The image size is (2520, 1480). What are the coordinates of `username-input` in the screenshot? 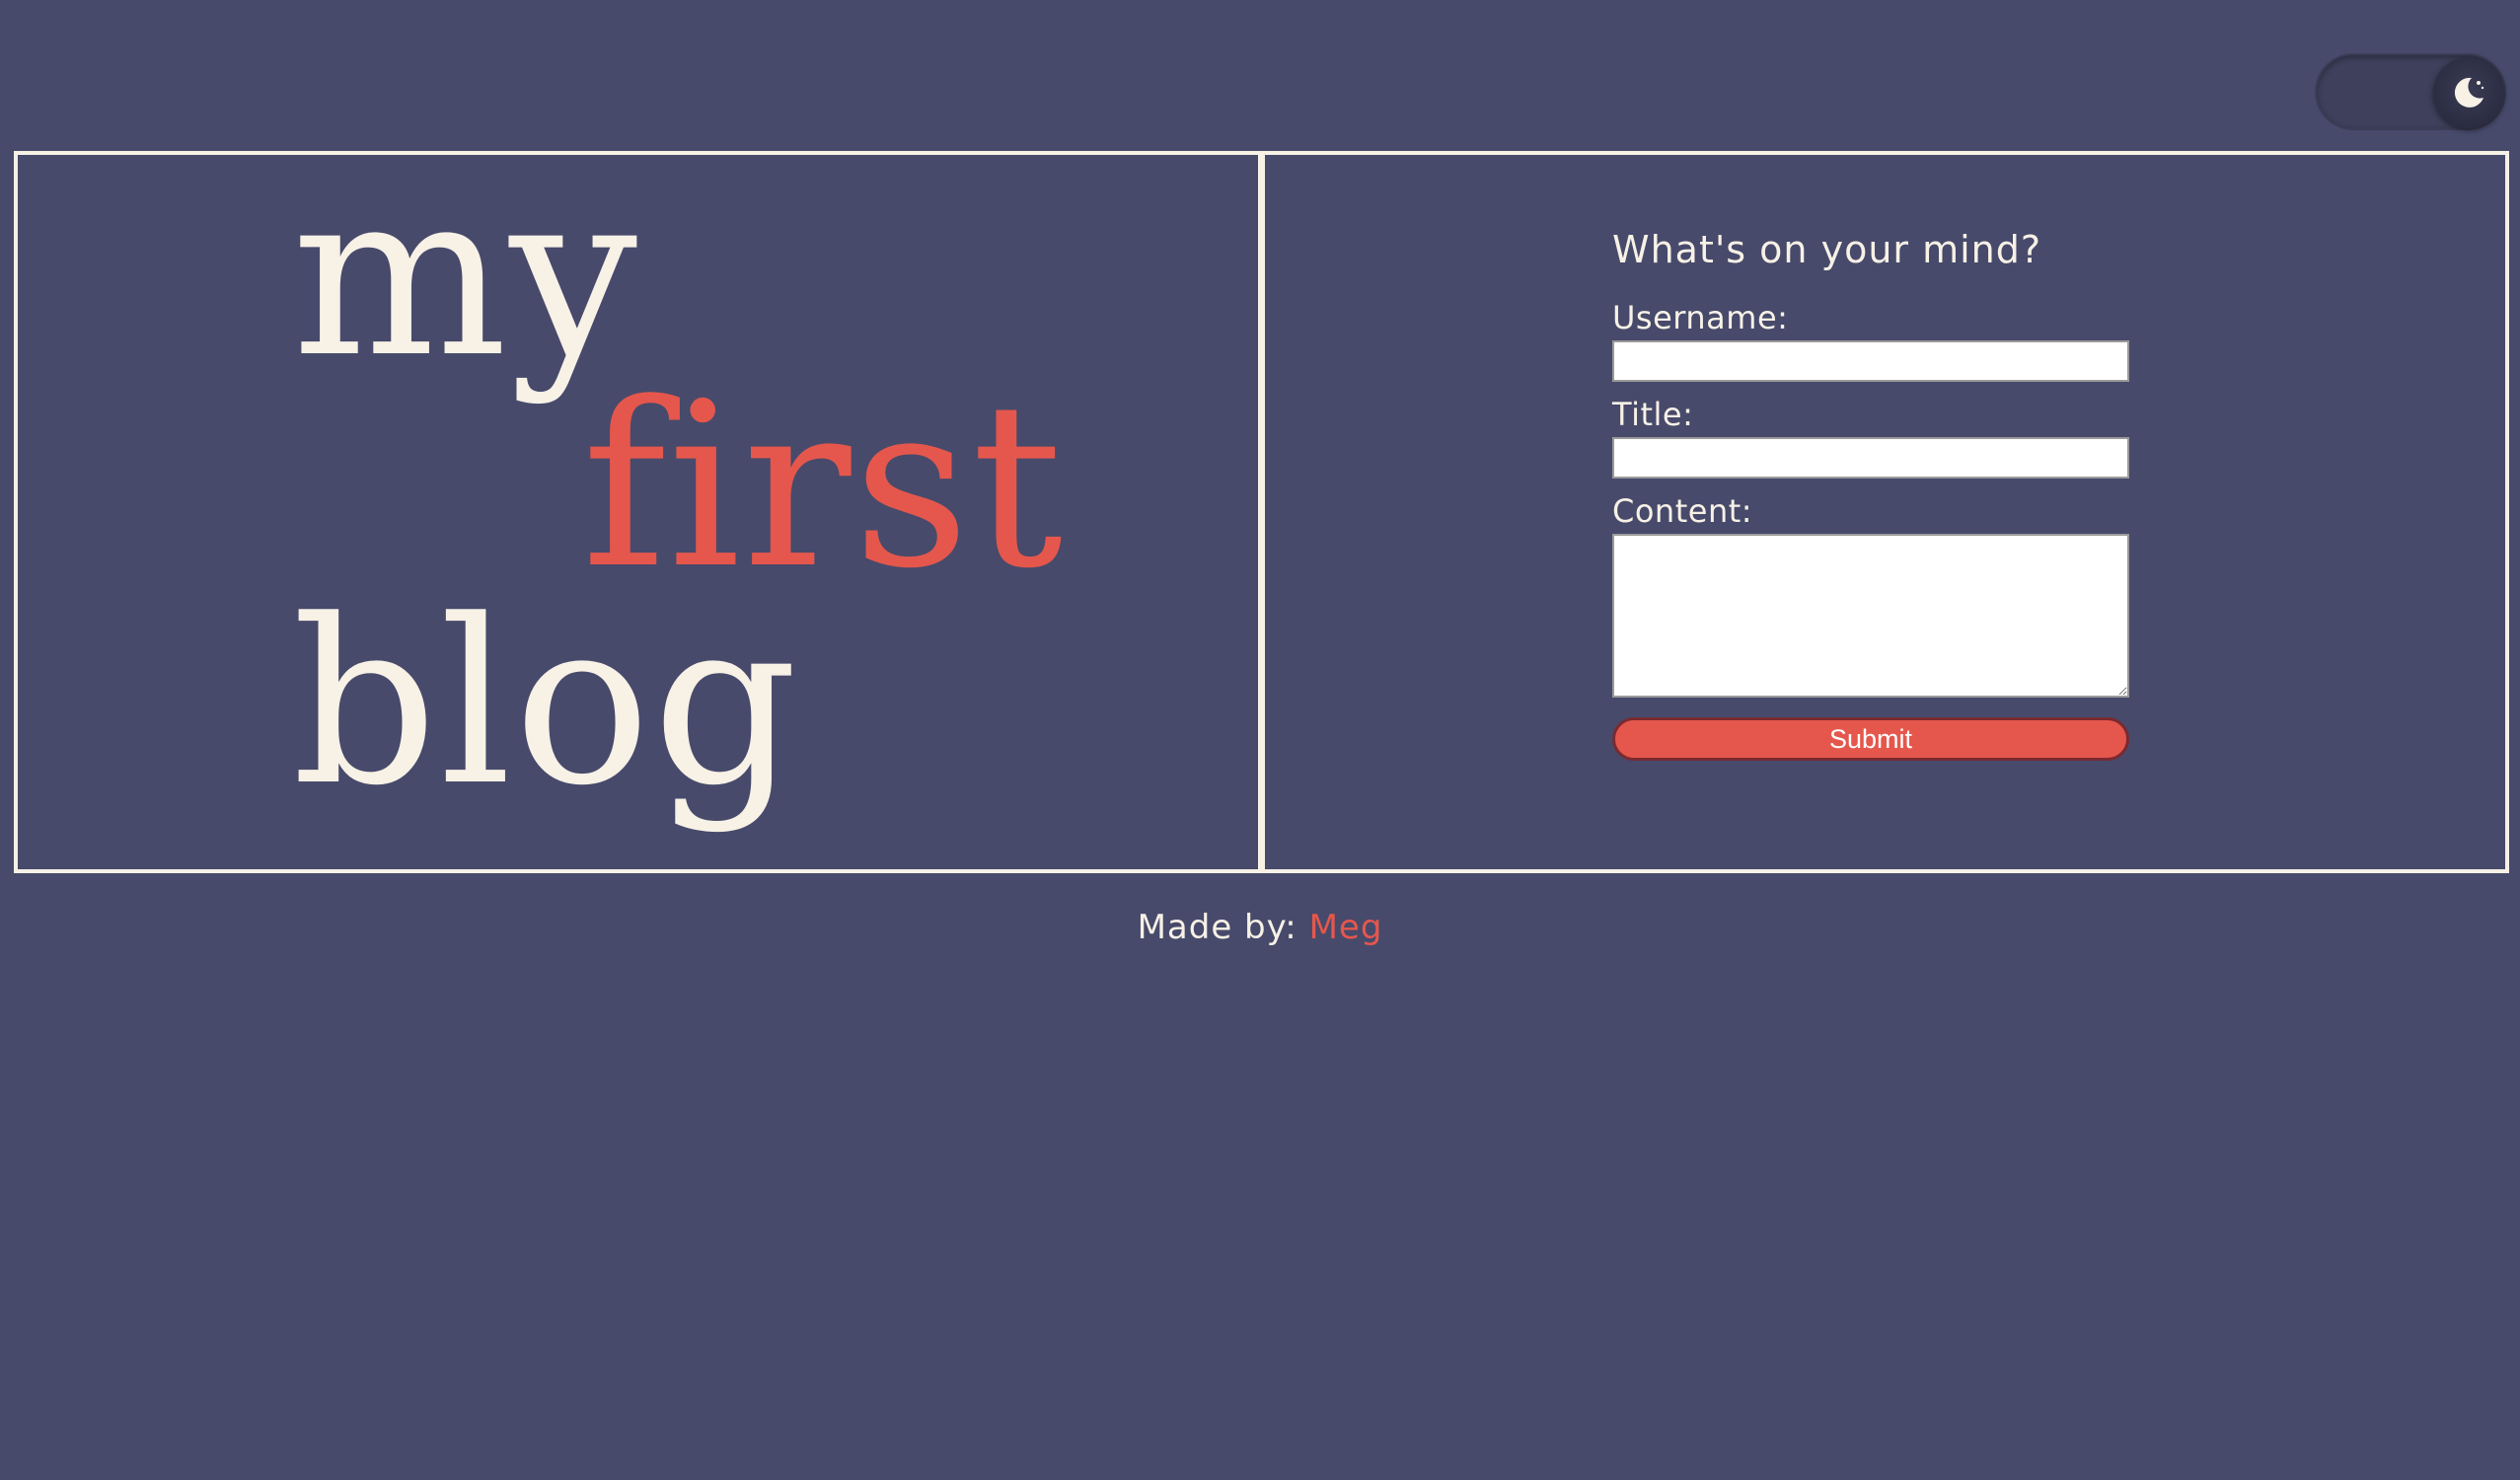 It's located at (1870, 361).